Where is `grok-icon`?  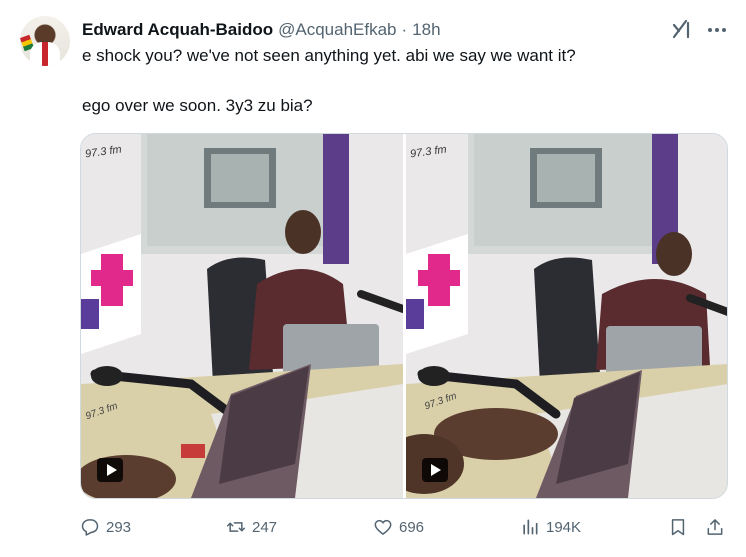 grok-icon is located at coordinates (682, 29).